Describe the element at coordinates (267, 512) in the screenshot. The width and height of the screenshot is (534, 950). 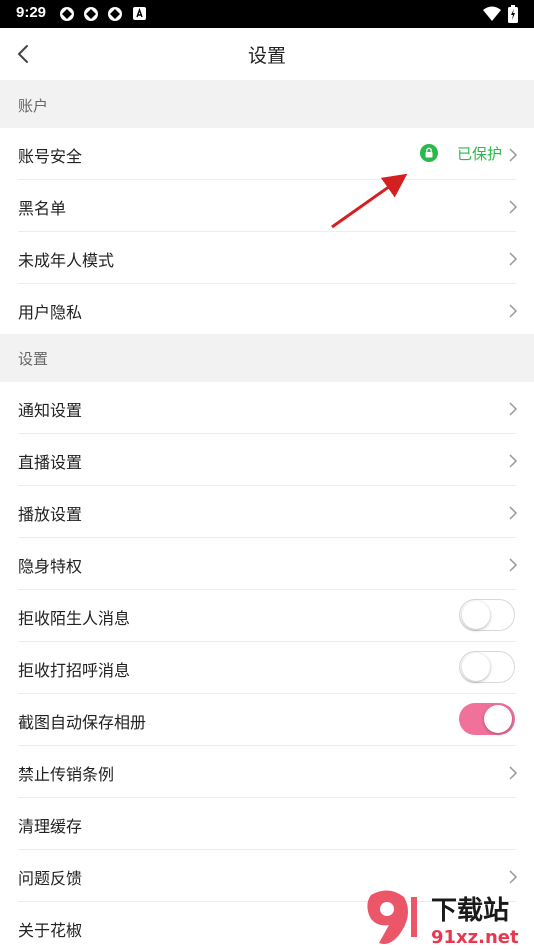
I see `row-playback-settings: 播放设置` at that location.